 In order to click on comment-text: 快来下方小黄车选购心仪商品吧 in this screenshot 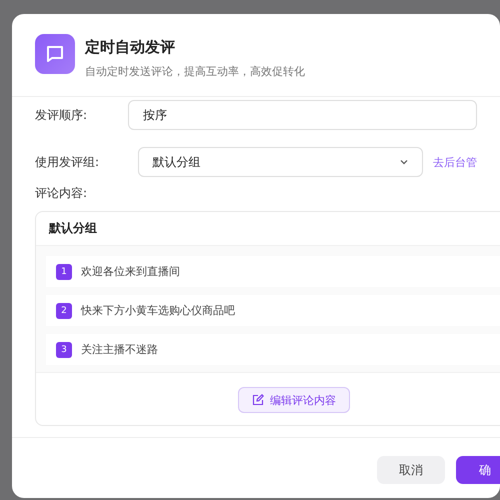, I will do `click(158, 310)`.